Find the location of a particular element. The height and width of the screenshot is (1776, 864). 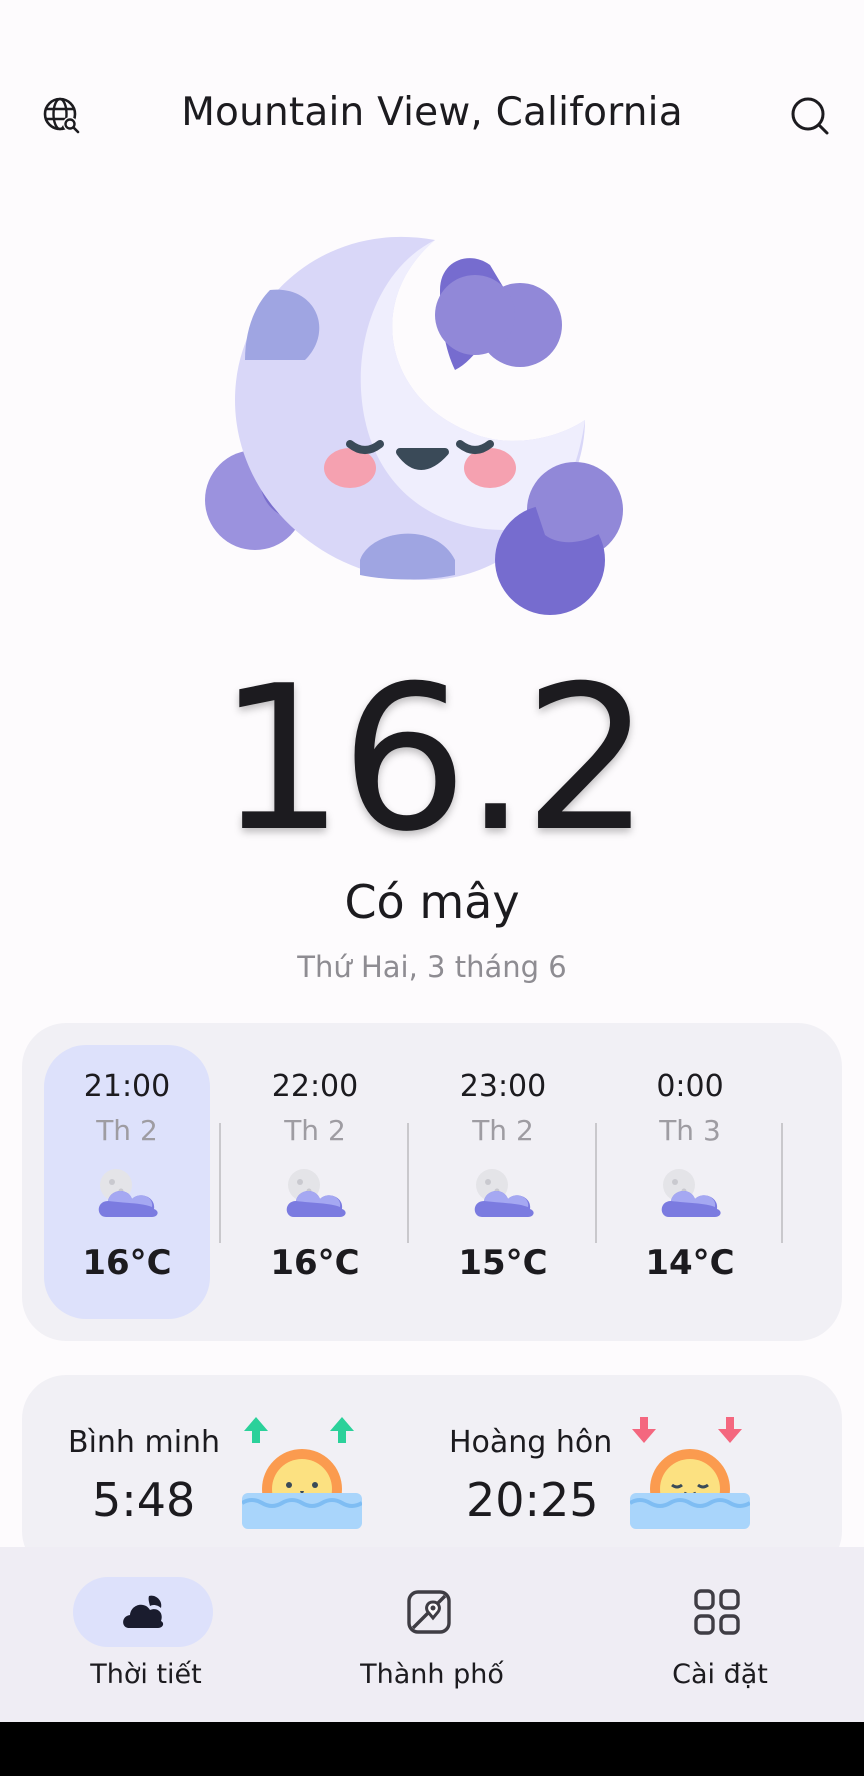

current-temperature: 16.2 is located at coordinates (433, 759).